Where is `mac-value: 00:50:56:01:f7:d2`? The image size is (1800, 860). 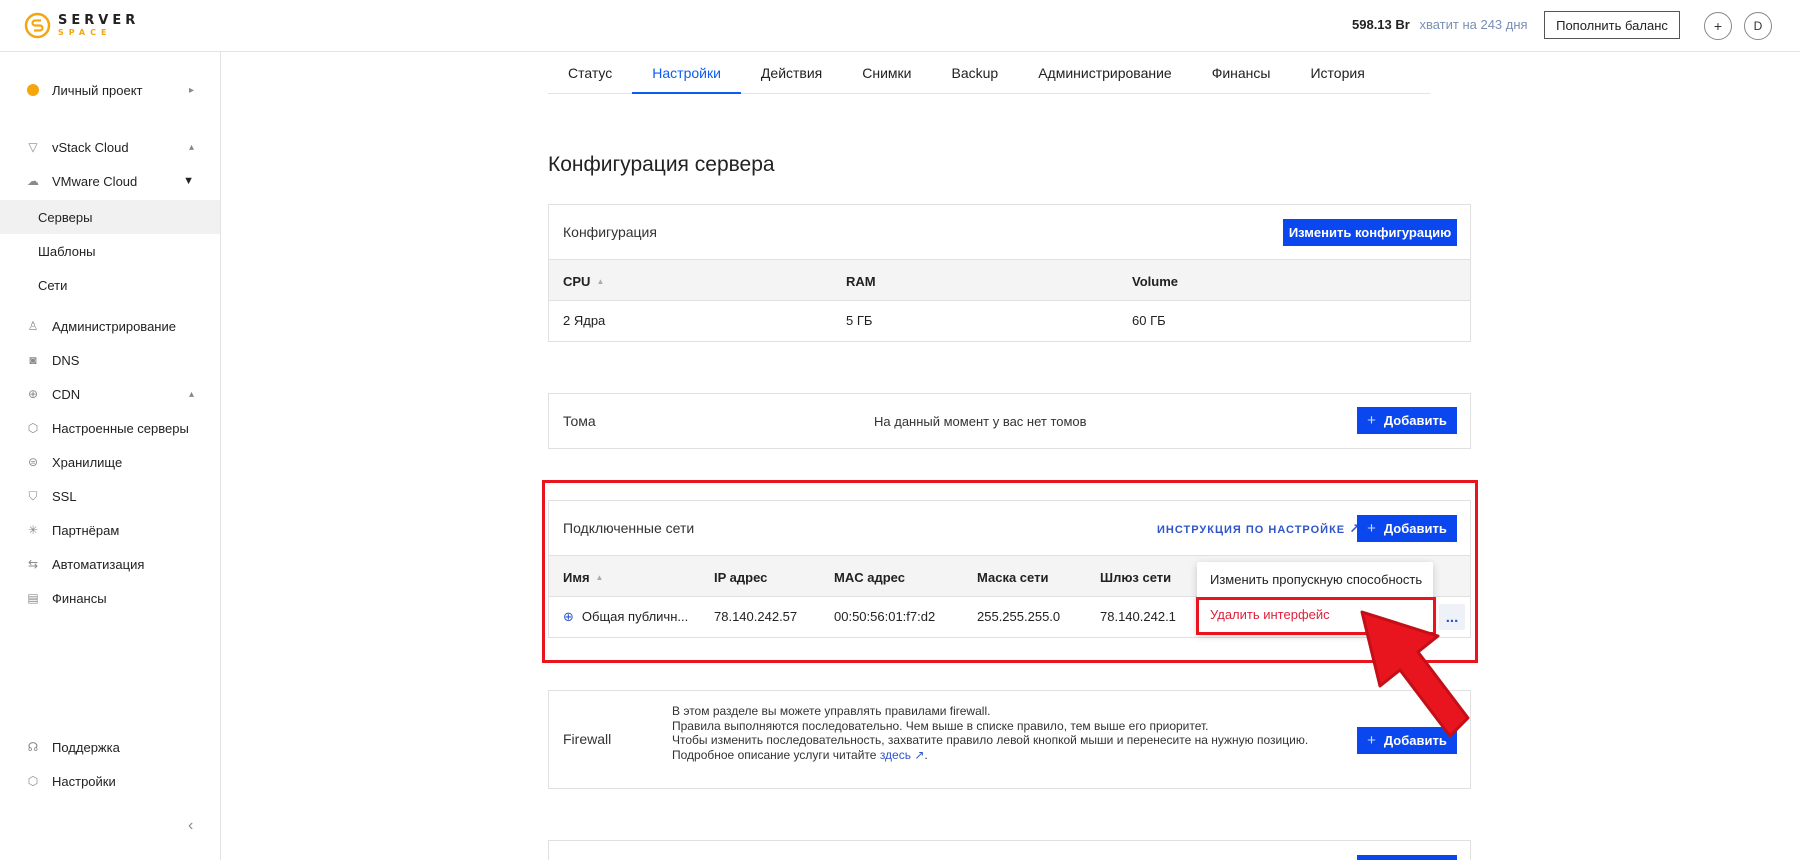 mac-value: 00:50:56:01:f7:d2 is located at coordinates (885, 616).